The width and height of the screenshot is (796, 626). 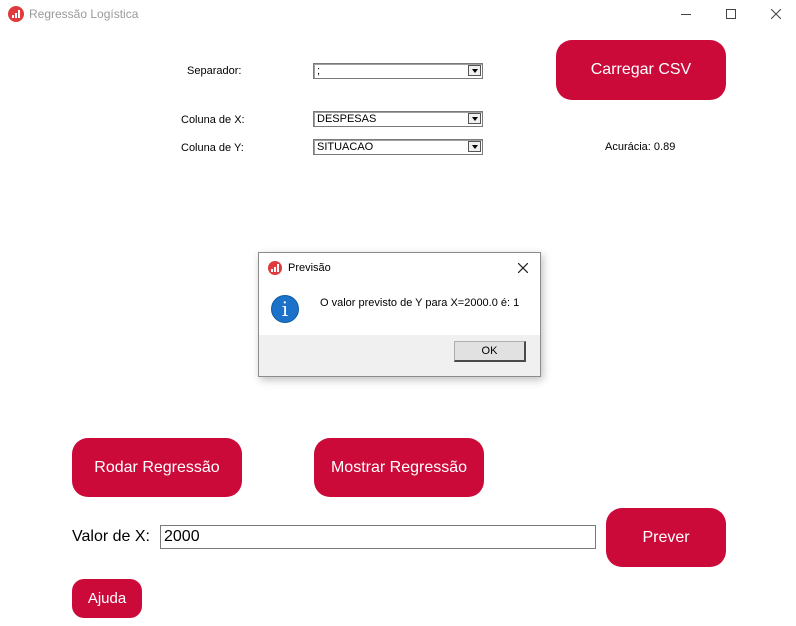 I want to click on col-y-value: SITUACAO, so click(x=345, y=147).